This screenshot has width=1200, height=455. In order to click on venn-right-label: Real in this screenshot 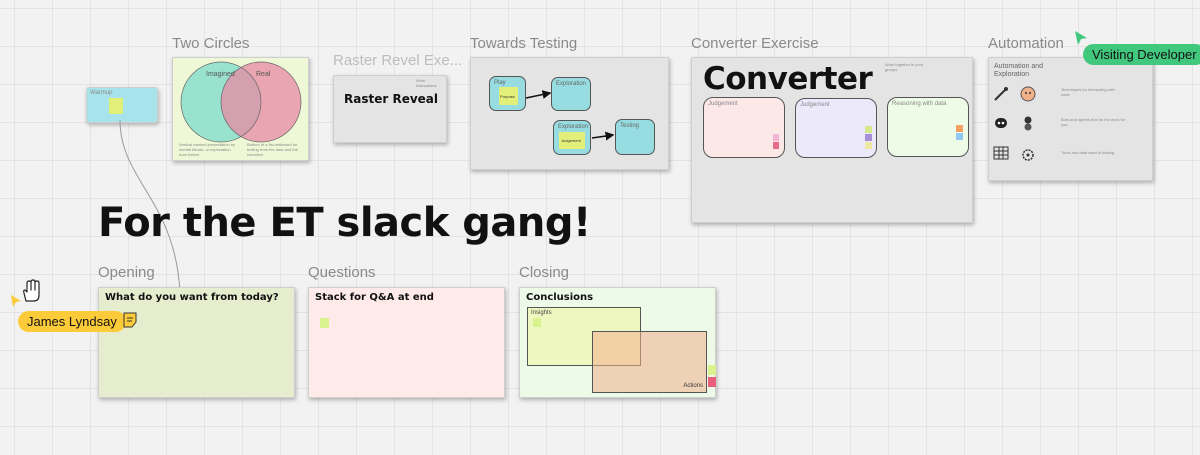, I will do `click(263, 74)`.